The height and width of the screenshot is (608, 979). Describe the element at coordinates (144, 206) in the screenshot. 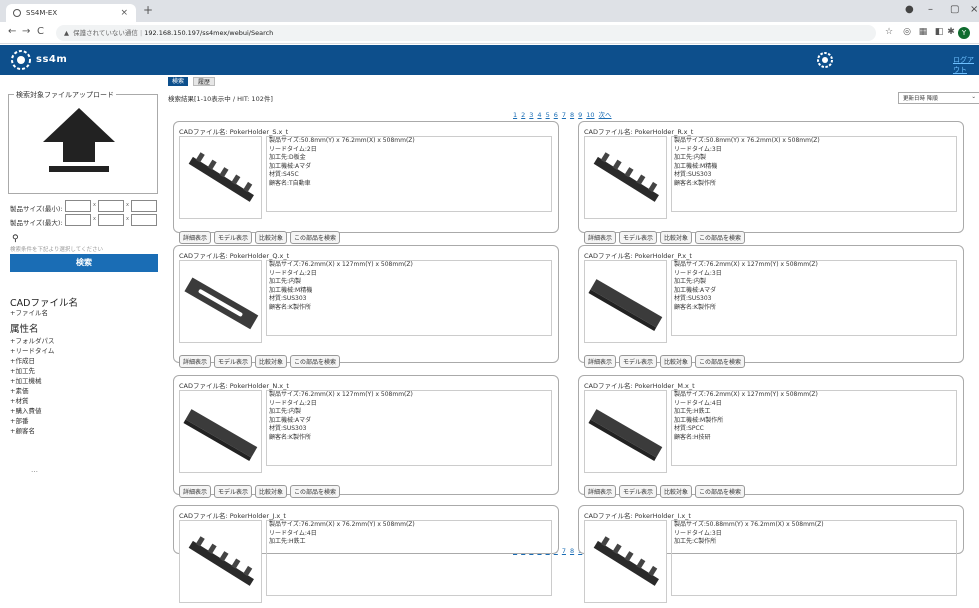

I see `size-min-z-input` at that location.